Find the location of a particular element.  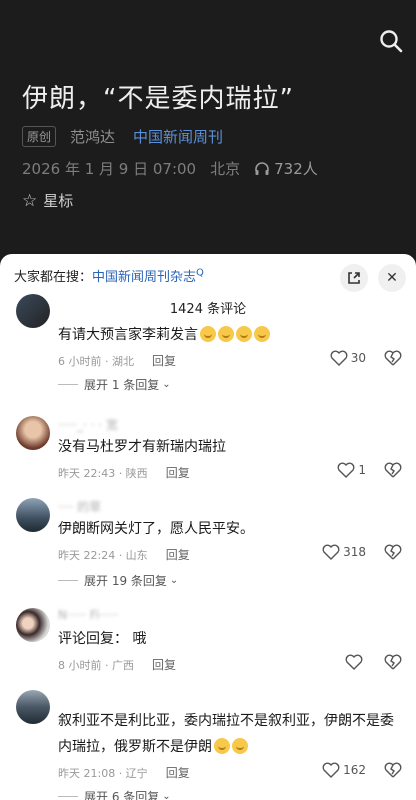

publication-link: 中国新闻周刊 is located at coordinates (178, 136).